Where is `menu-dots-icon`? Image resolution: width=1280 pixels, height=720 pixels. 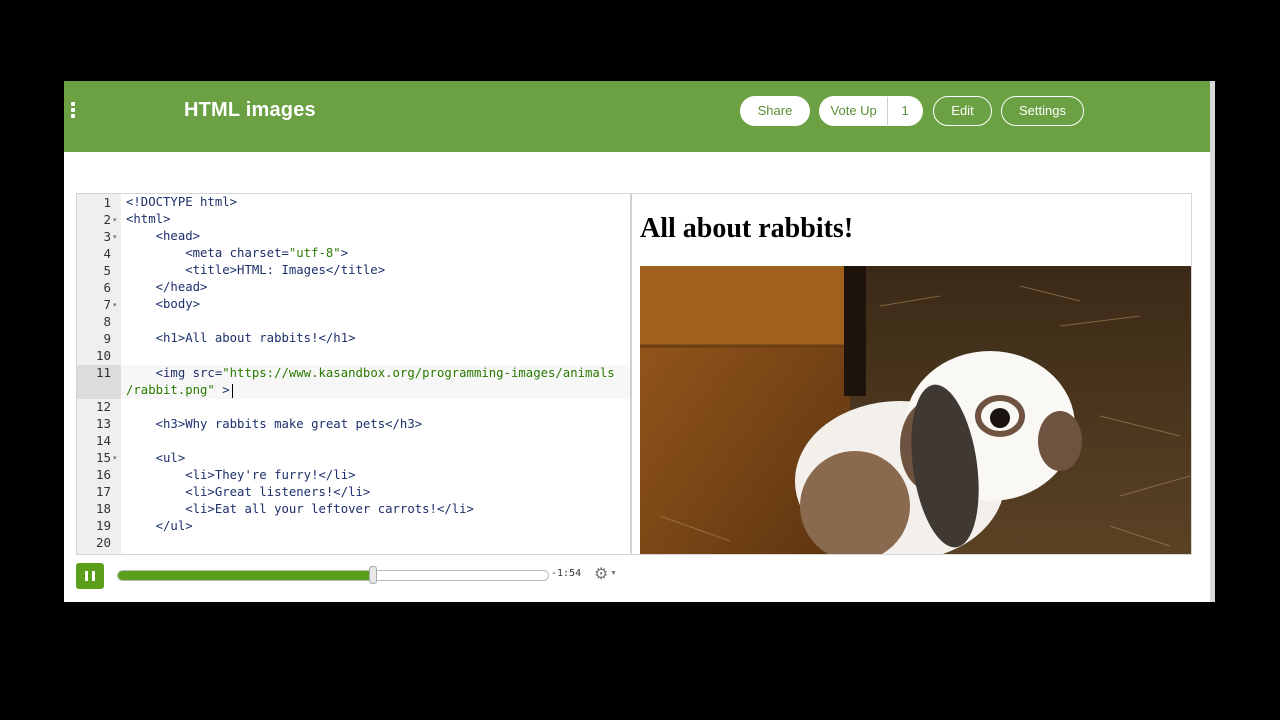 menu-dots-icon is located at coordinates (74, 111).